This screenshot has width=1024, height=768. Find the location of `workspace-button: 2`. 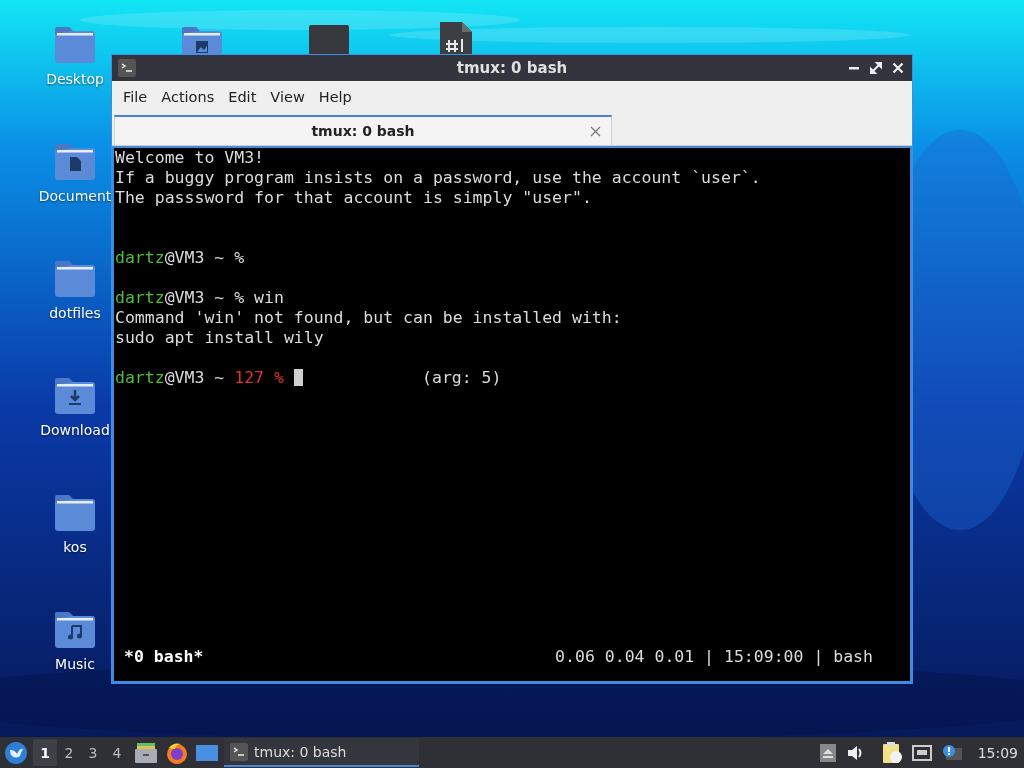

workspace-button: 2 is located at coordinates (69, 752).